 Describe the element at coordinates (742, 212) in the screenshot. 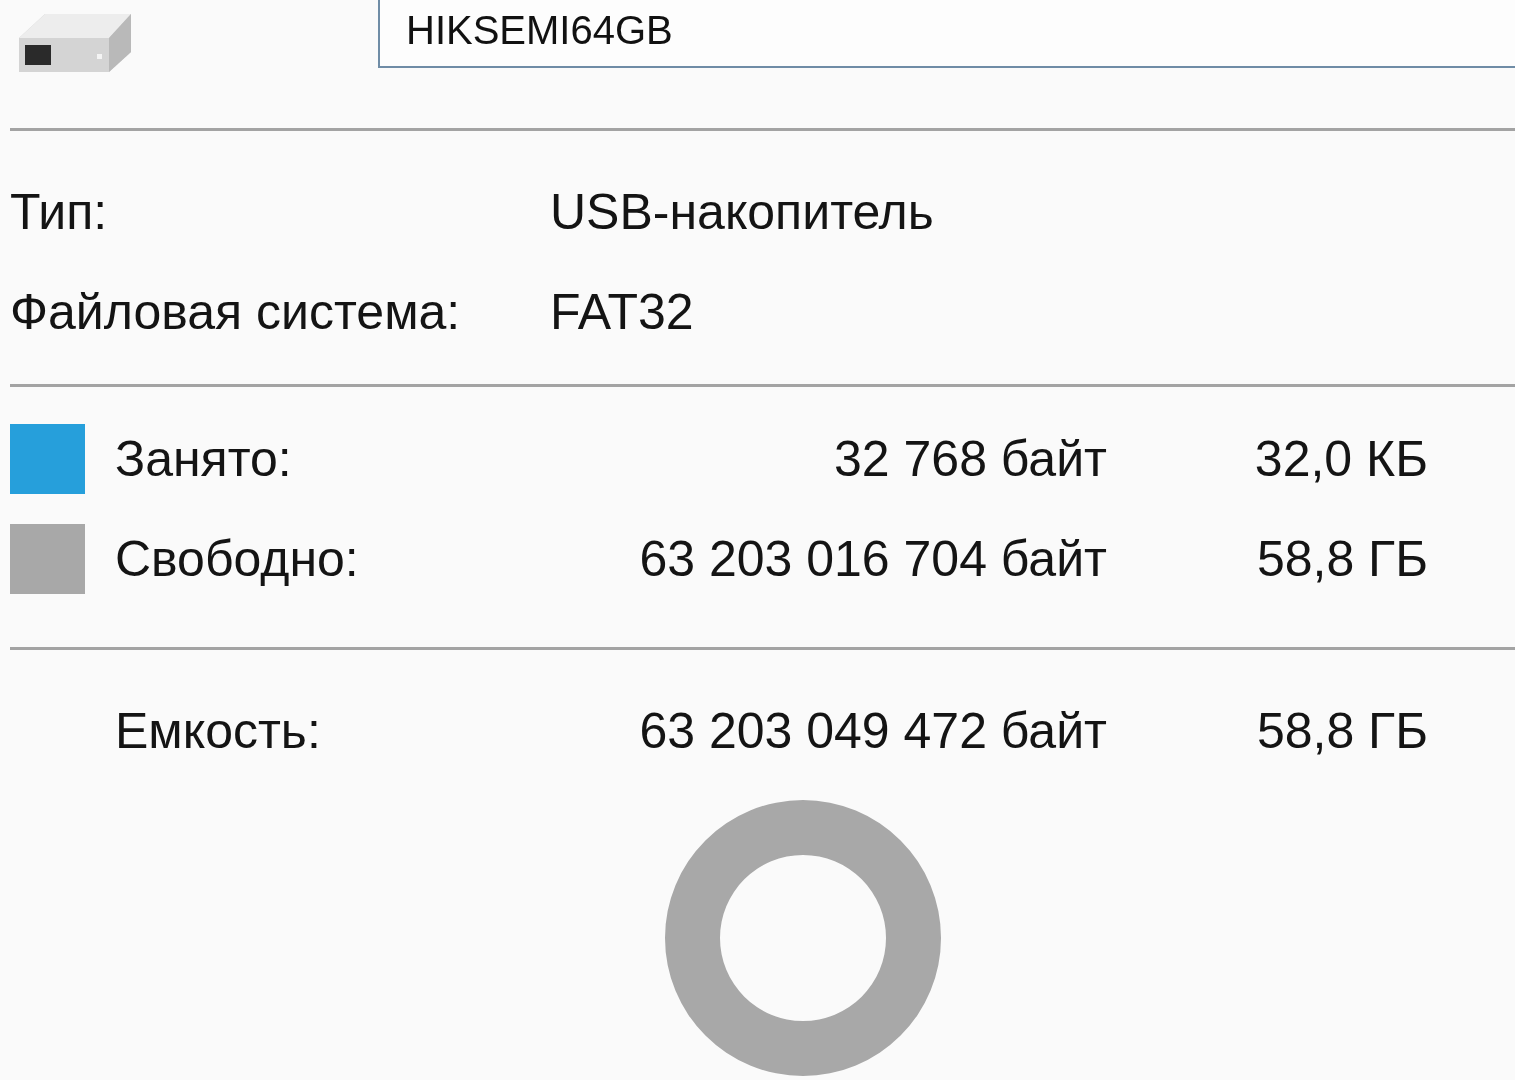

I see `property-value: USB-накопитель` at that location.